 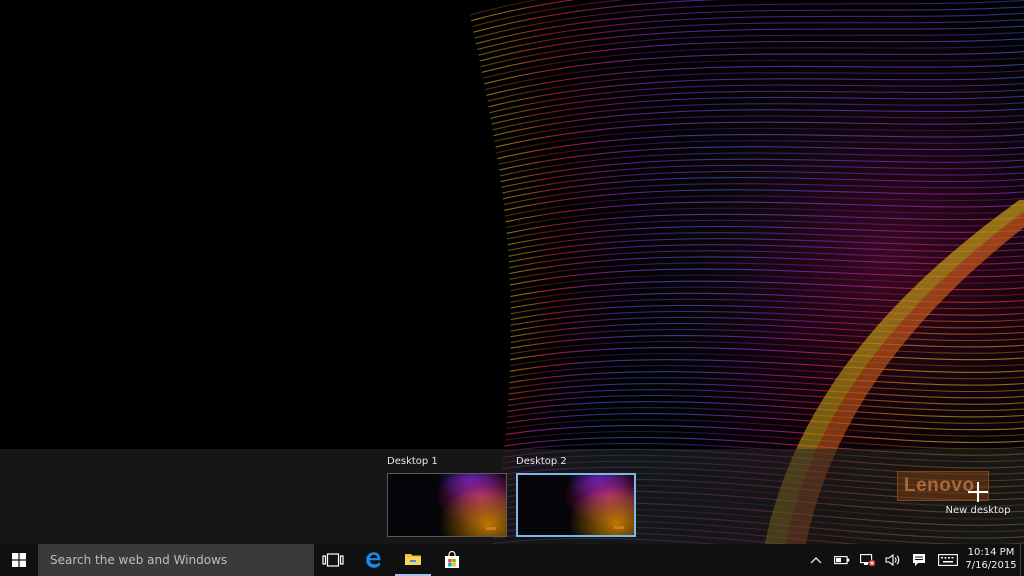 I want to click on action-center-button, so click(x=919, y=560).